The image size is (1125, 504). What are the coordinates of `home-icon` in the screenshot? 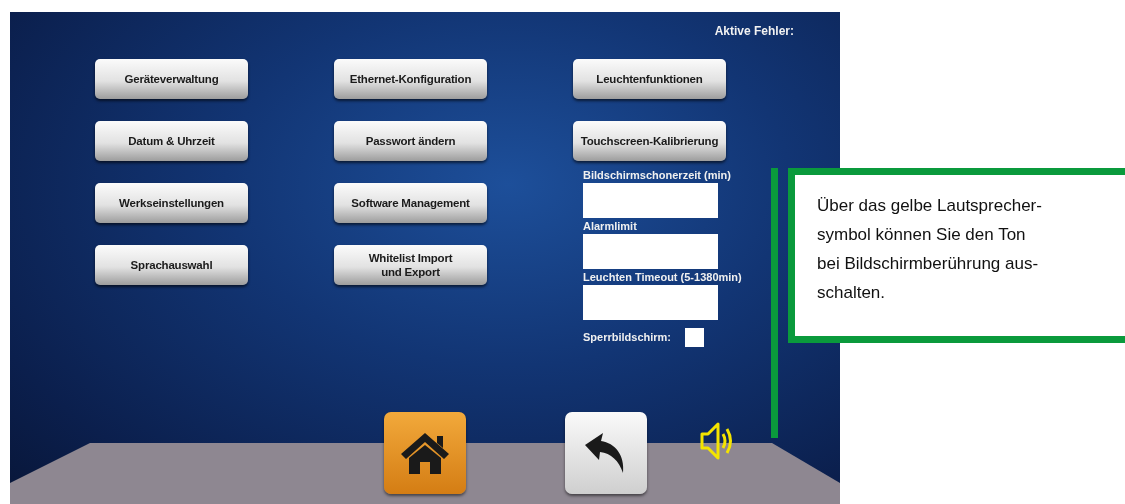 It's located at (425, 453).